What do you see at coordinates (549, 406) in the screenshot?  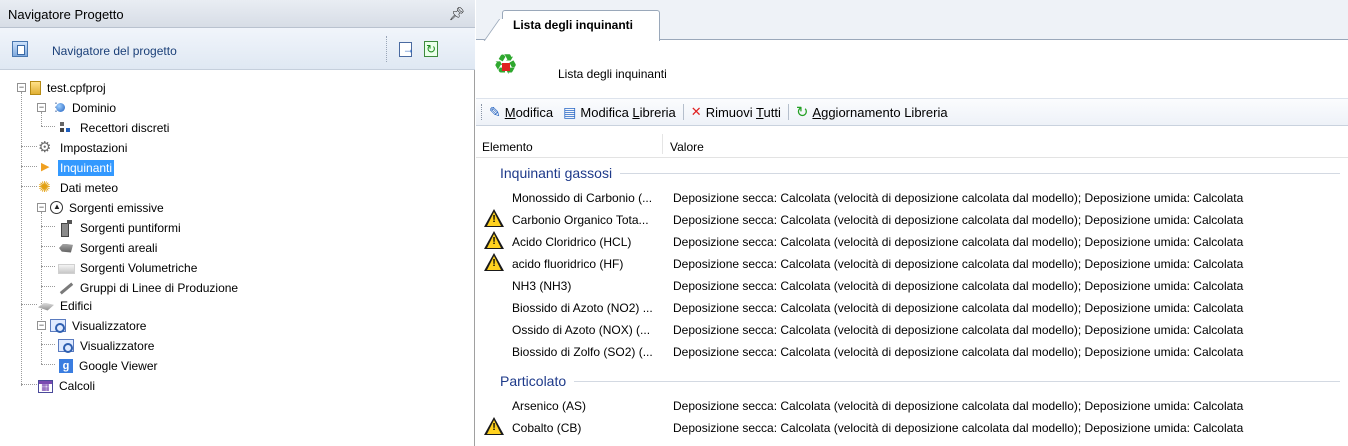 I see `cell-elemento: Arsenico (AS)` at bounding box center [549, 406].